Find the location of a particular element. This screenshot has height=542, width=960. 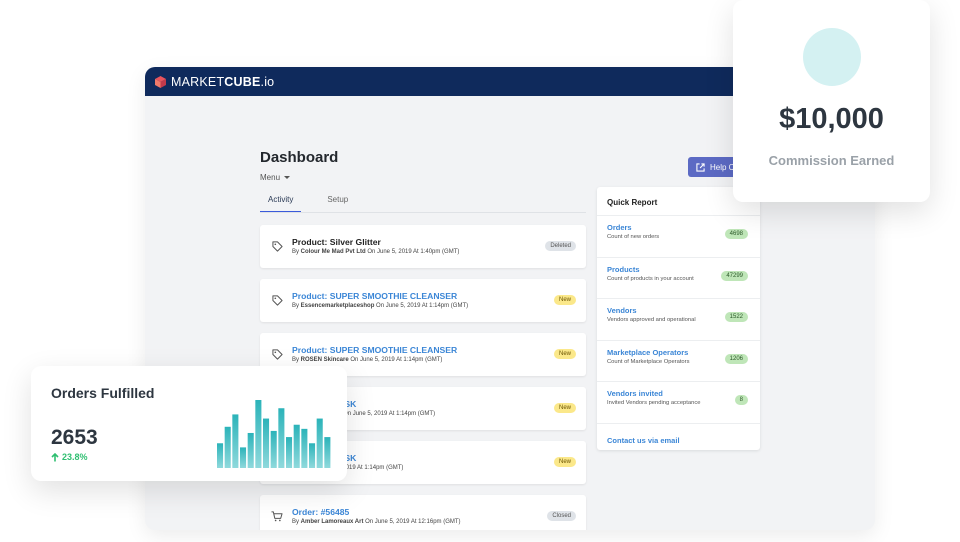

tab-setup: Setup is located at coordinates (333, 204).